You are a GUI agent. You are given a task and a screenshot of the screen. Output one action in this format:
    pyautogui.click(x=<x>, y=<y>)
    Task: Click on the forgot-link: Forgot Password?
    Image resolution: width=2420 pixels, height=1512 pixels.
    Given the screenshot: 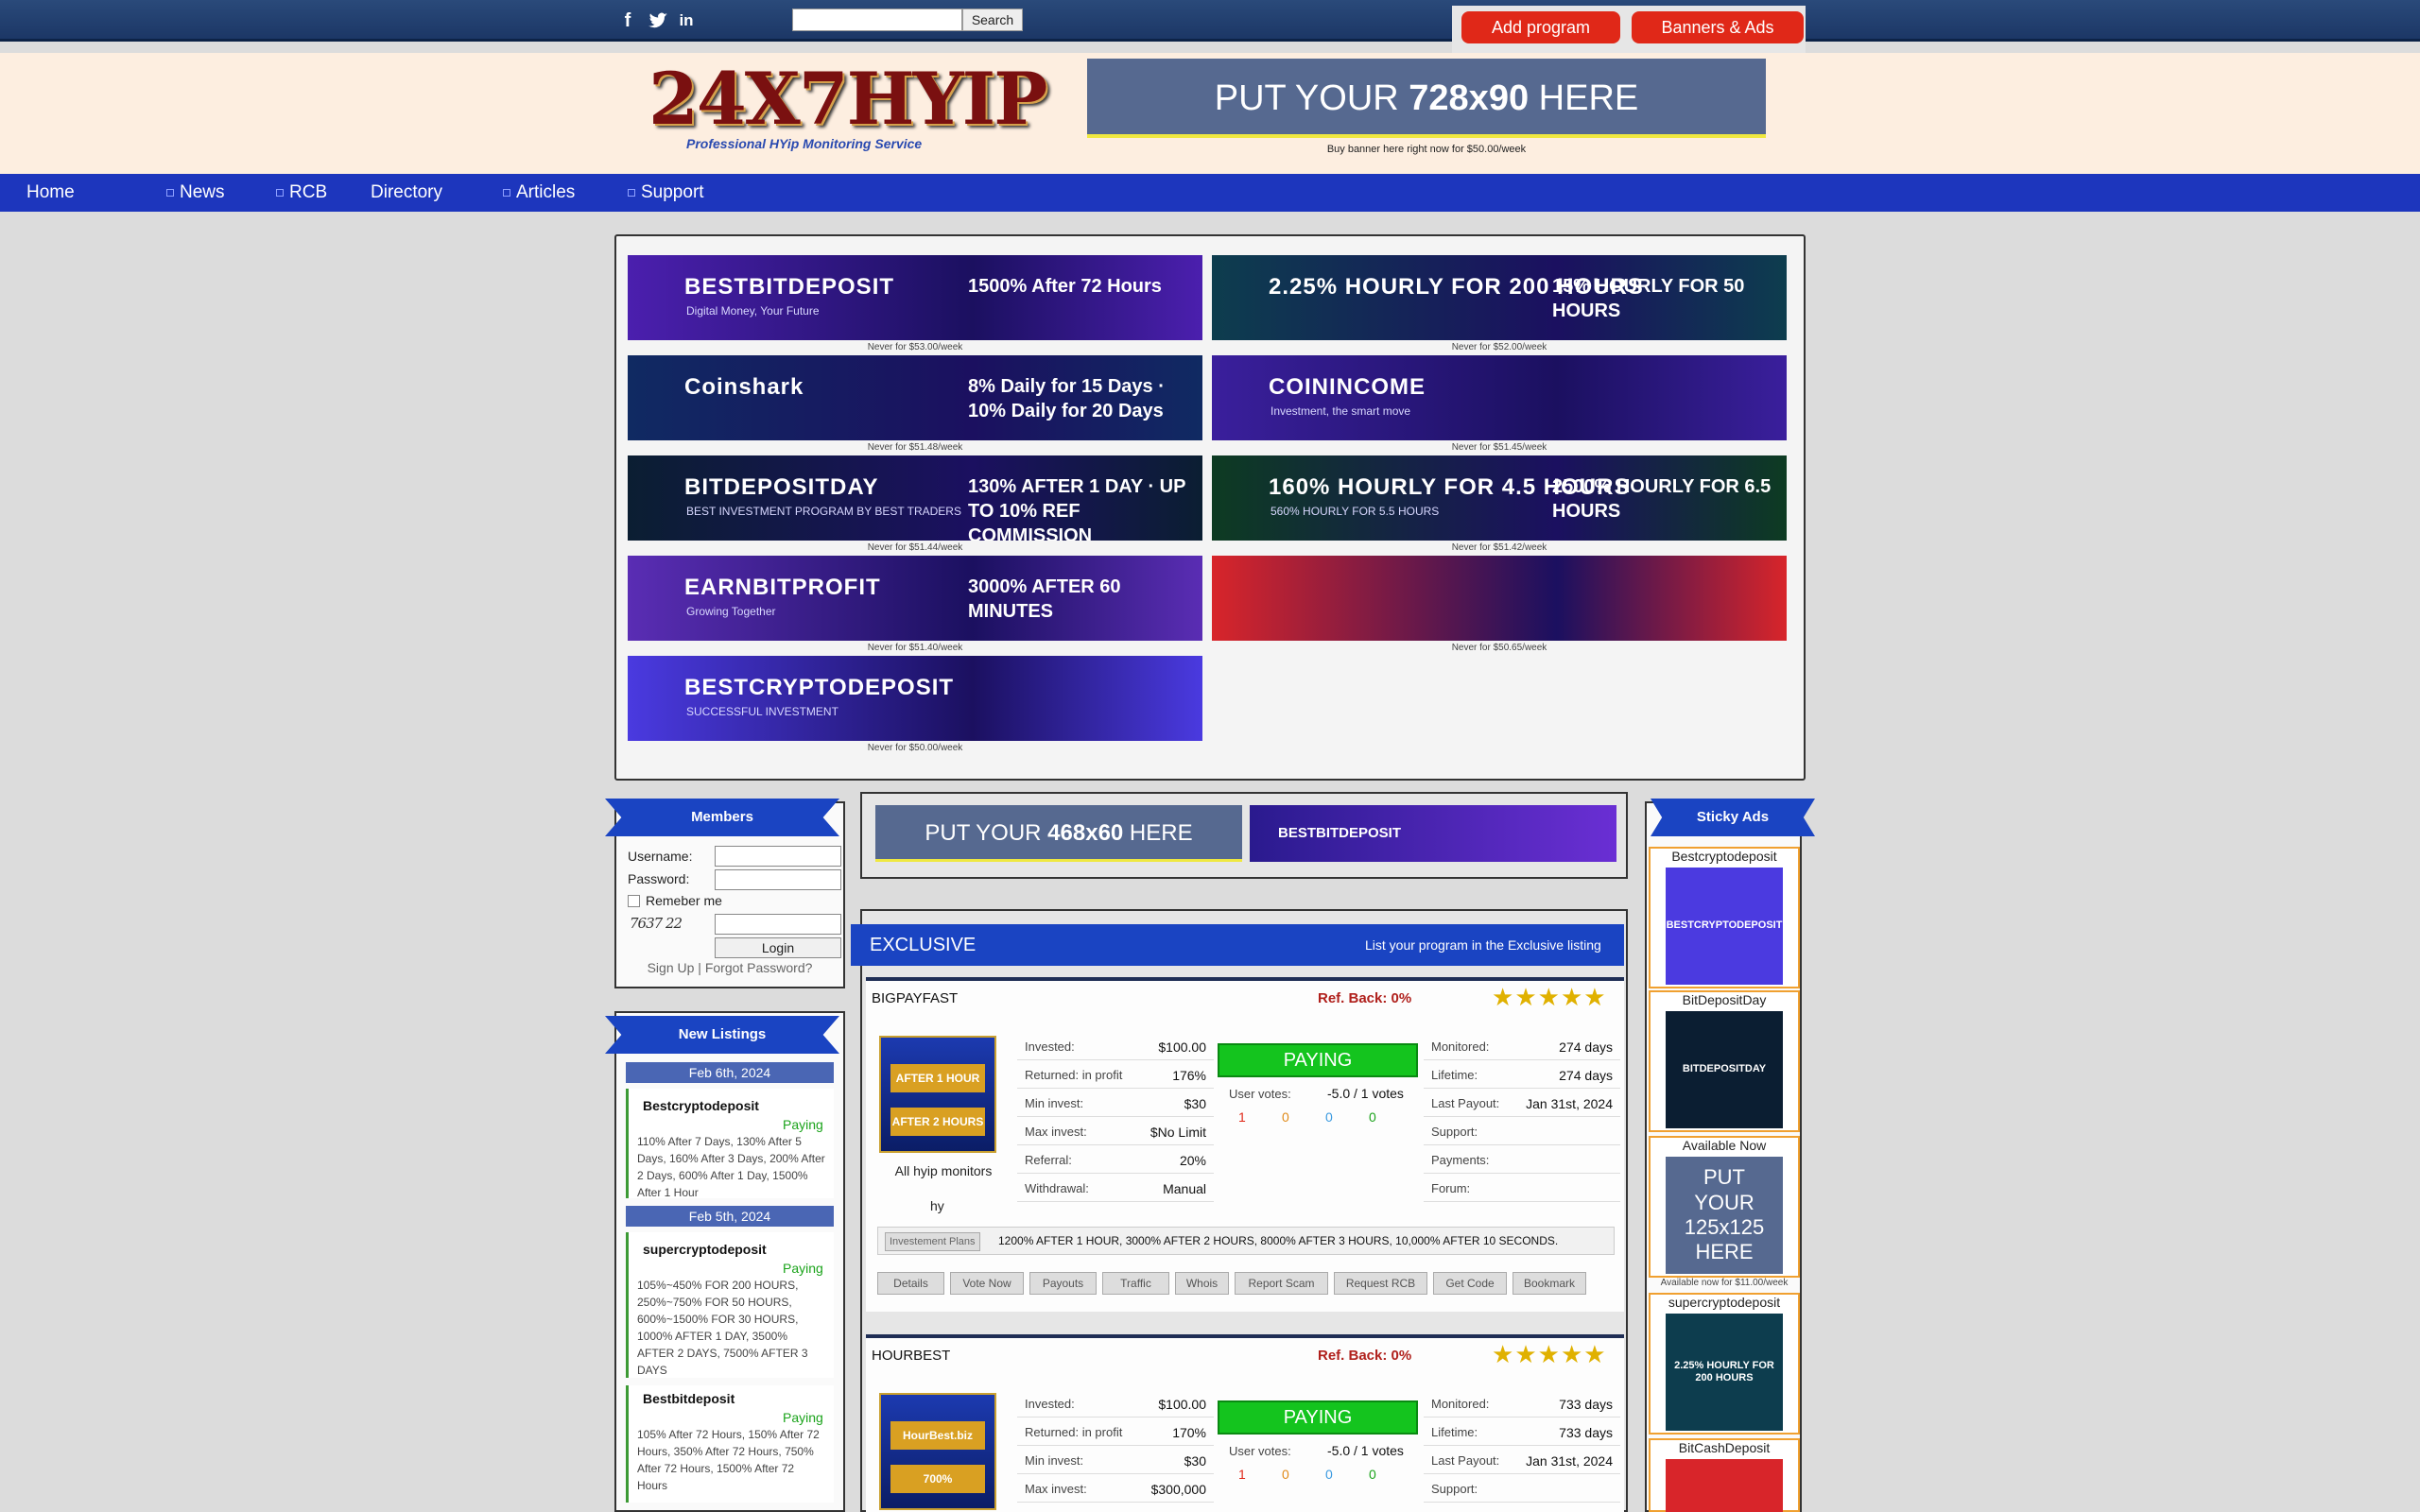 What is the action you would take?
    pyautogui.click(x=759, y=967)
    